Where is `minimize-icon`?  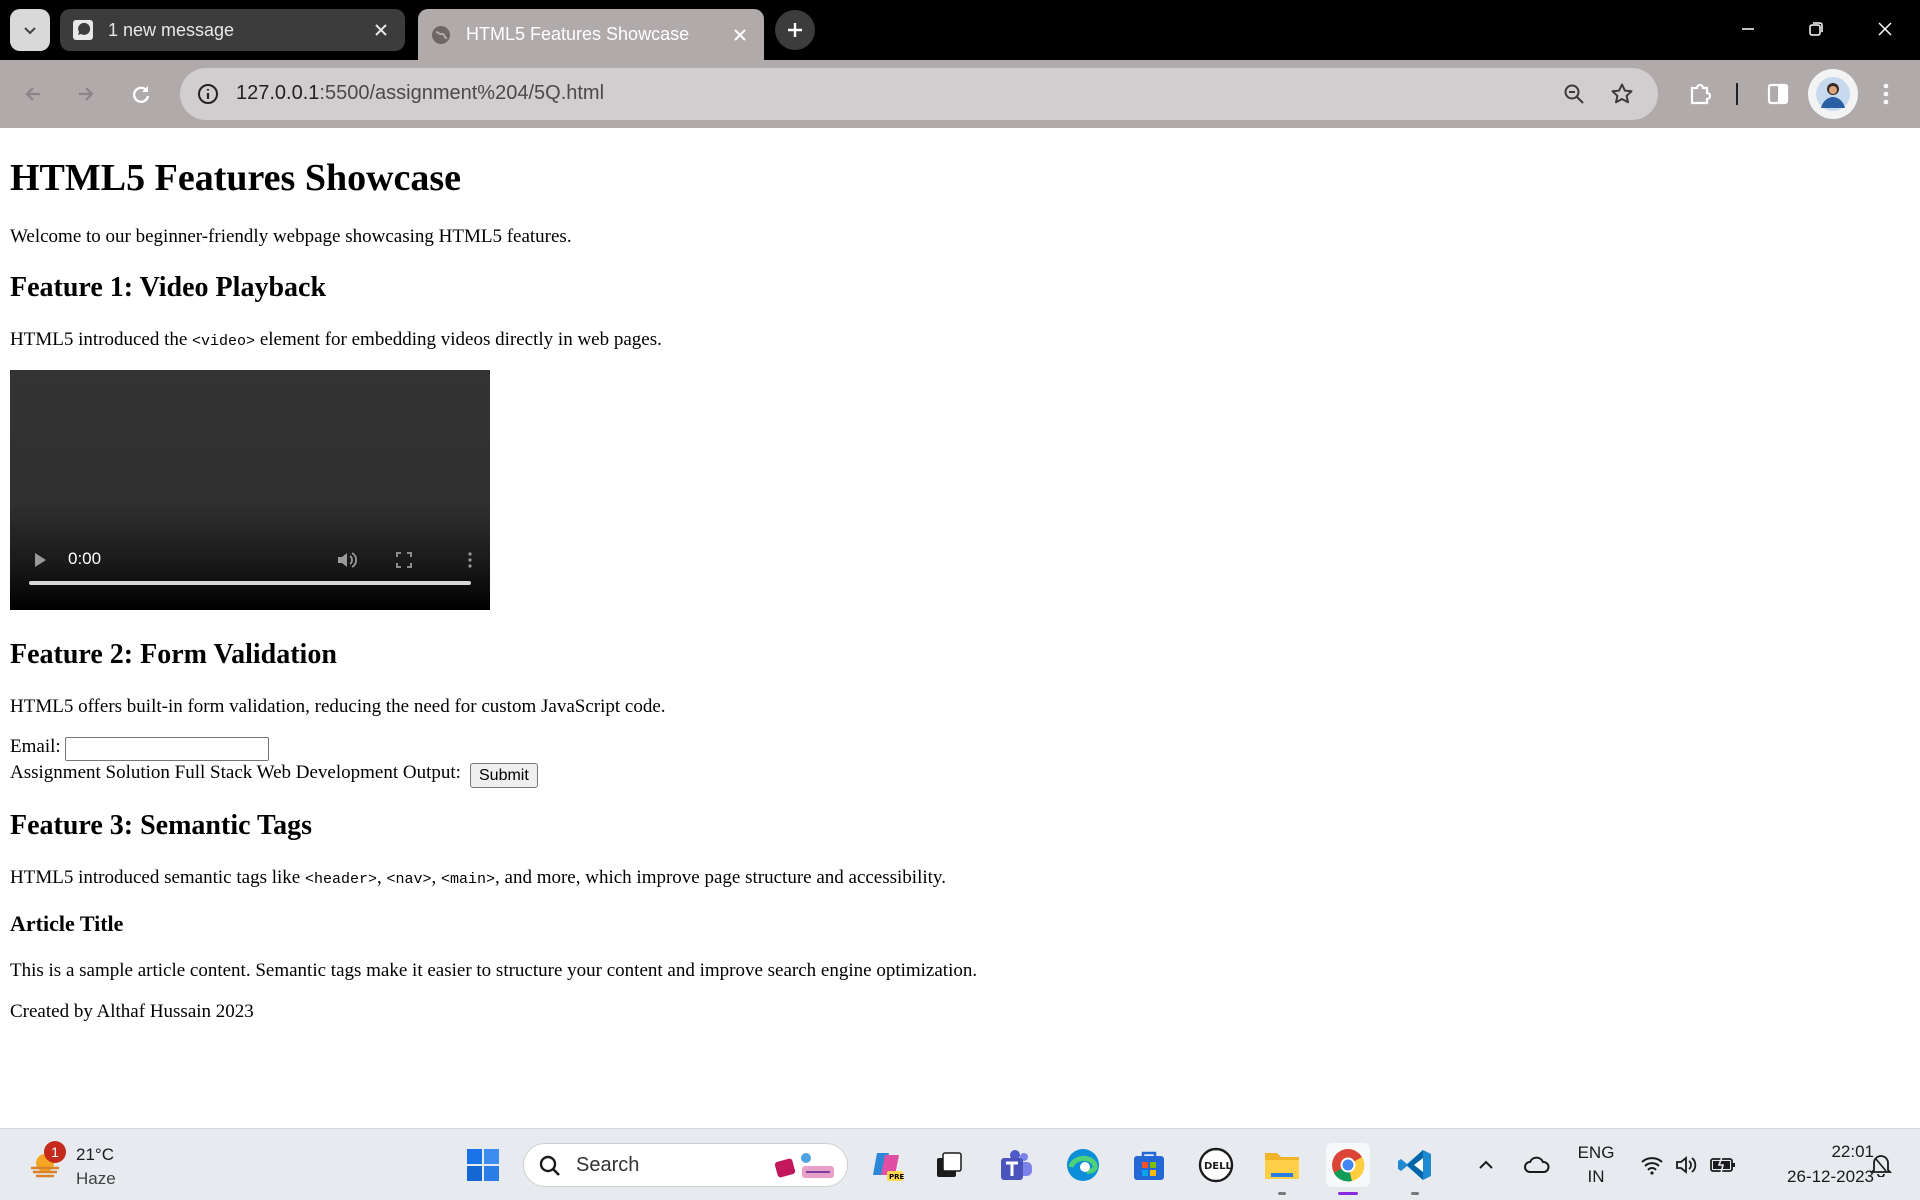 minimize-icon is located at coordinates (1748, 29).